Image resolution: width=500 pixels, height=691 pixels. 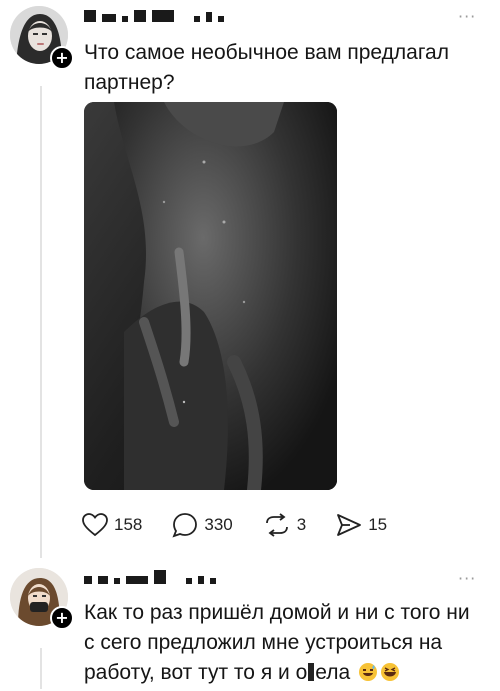 I want to click on reply-text-line: работу, вот тут то я и о ела, so click(x=286, y=673).